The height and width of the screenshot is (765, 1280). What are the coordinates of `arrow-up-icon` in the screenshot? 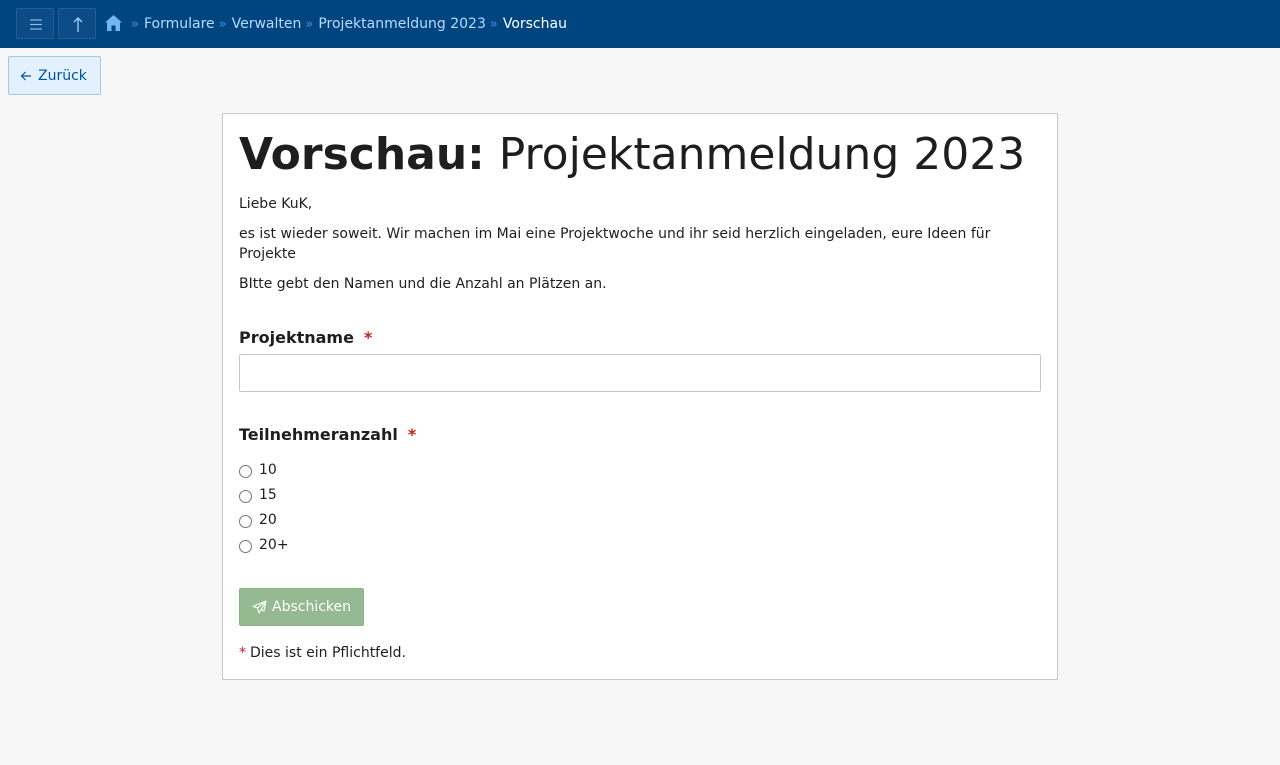 It's located at (78, 24).